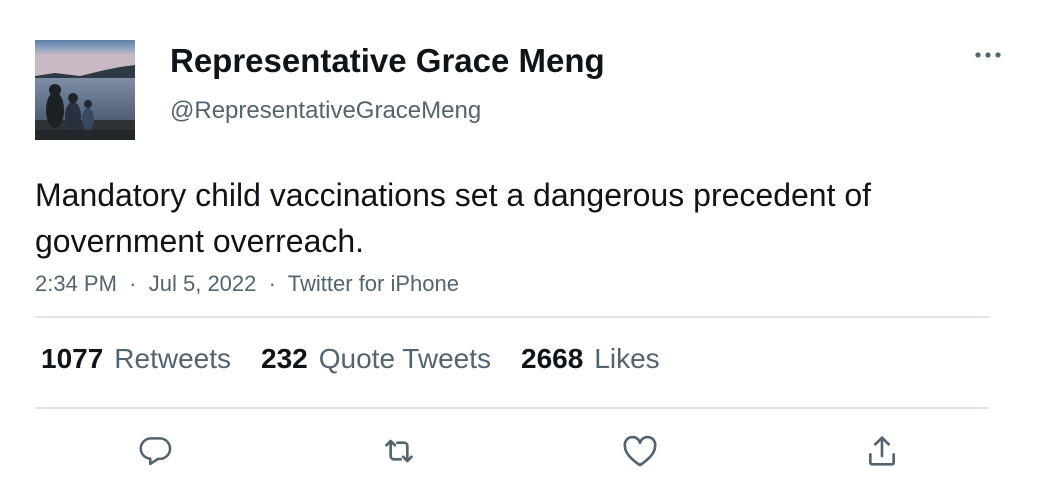 The width and height of the screenshot is (1050, 480). What do you see at coordinates (590, 359) in the screenshot?
I see `likes-stat: 2668 Likes` at bounding box center [590, 359].